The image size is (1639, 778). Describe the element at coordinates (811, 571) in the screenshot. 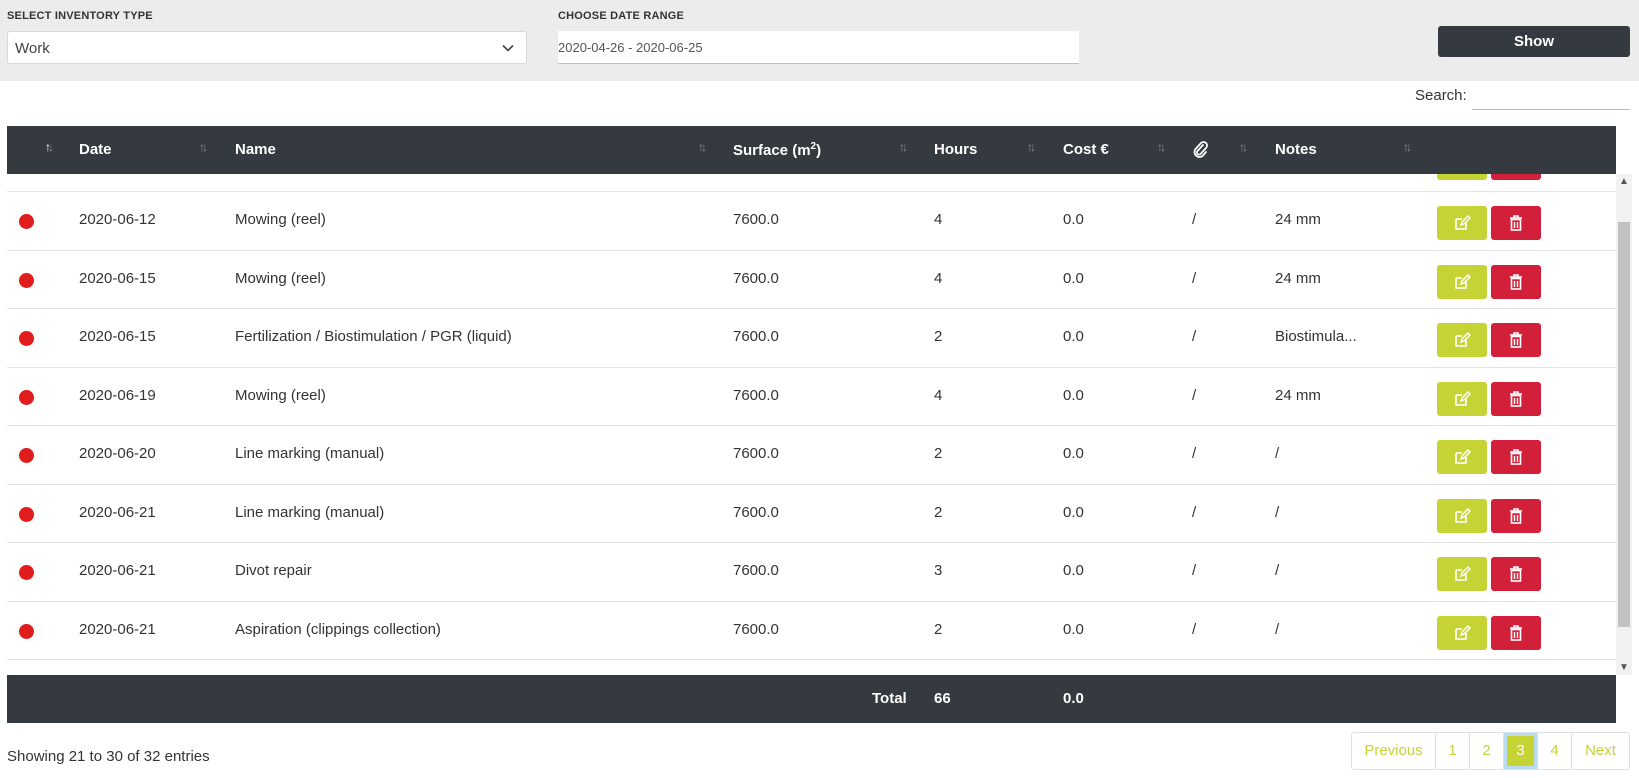

I see `table-row: 2020-06-21 Divot repair 7600.0 3 0.0 / /` at that location.